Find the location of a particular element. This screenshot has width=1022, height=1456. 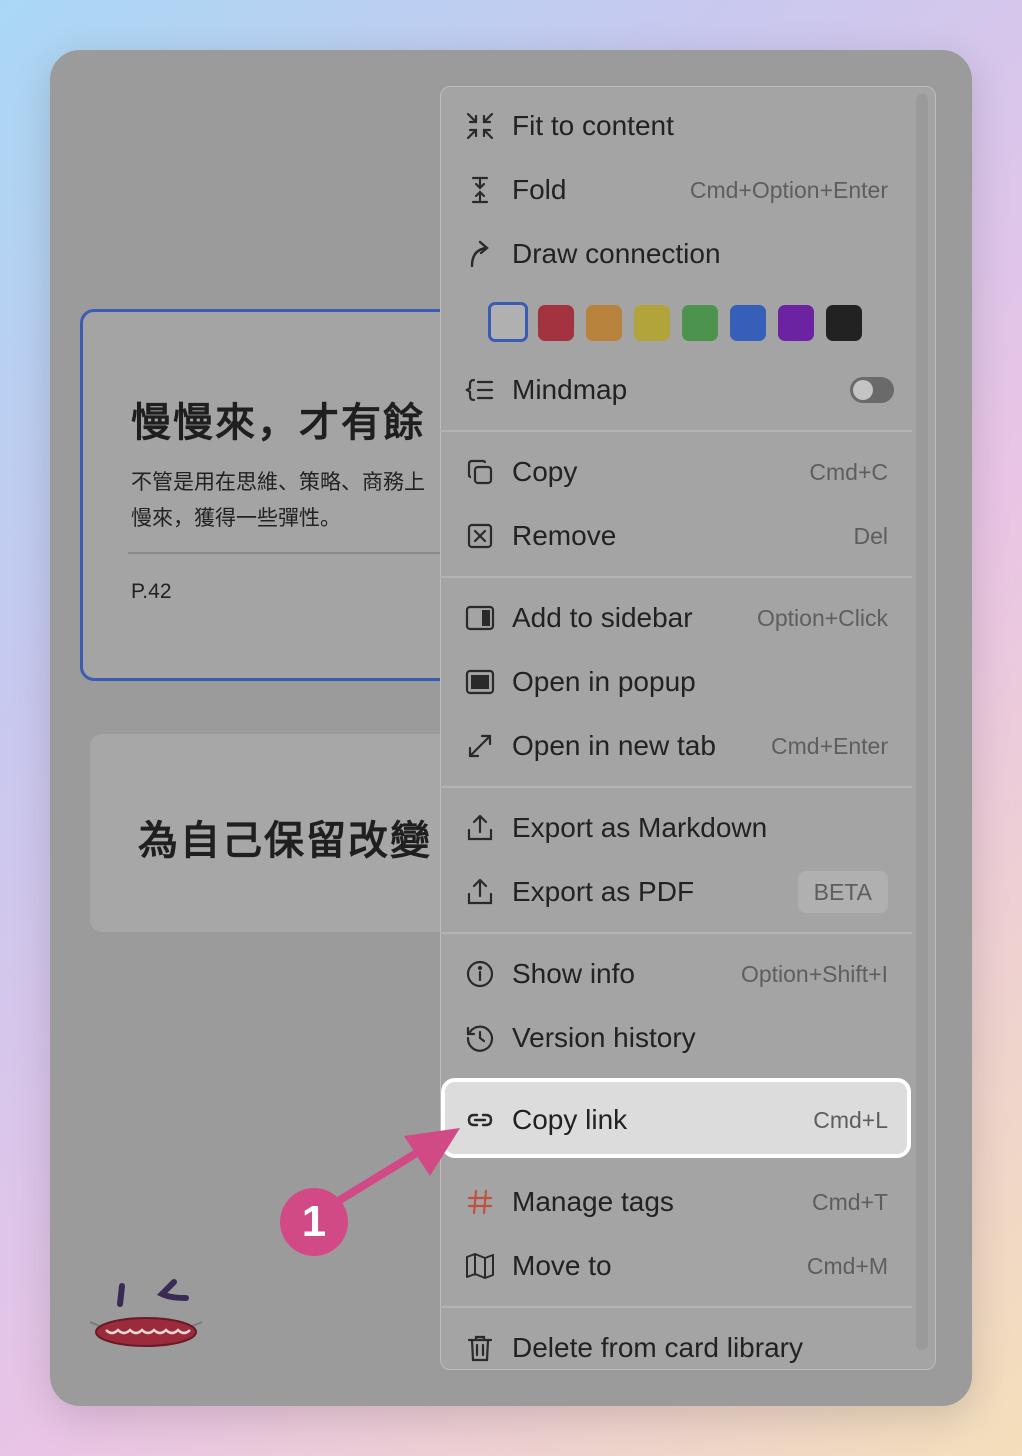

link-icon is located at coordinates (480, 1120).